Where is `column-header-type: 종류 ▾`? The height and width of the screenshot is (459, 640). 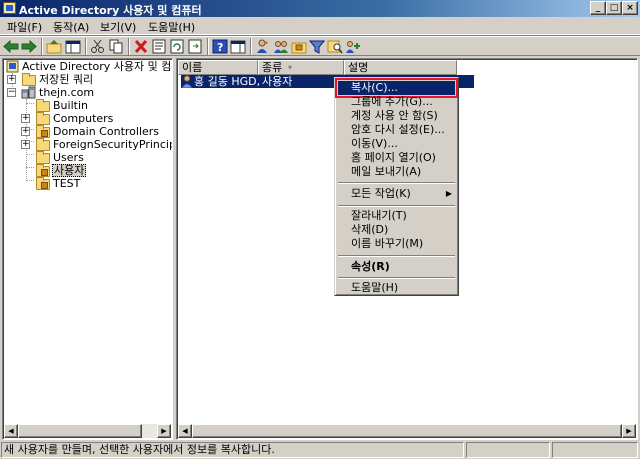 column-header-type: 종류 ▾ is located at coordinates (301, 67).